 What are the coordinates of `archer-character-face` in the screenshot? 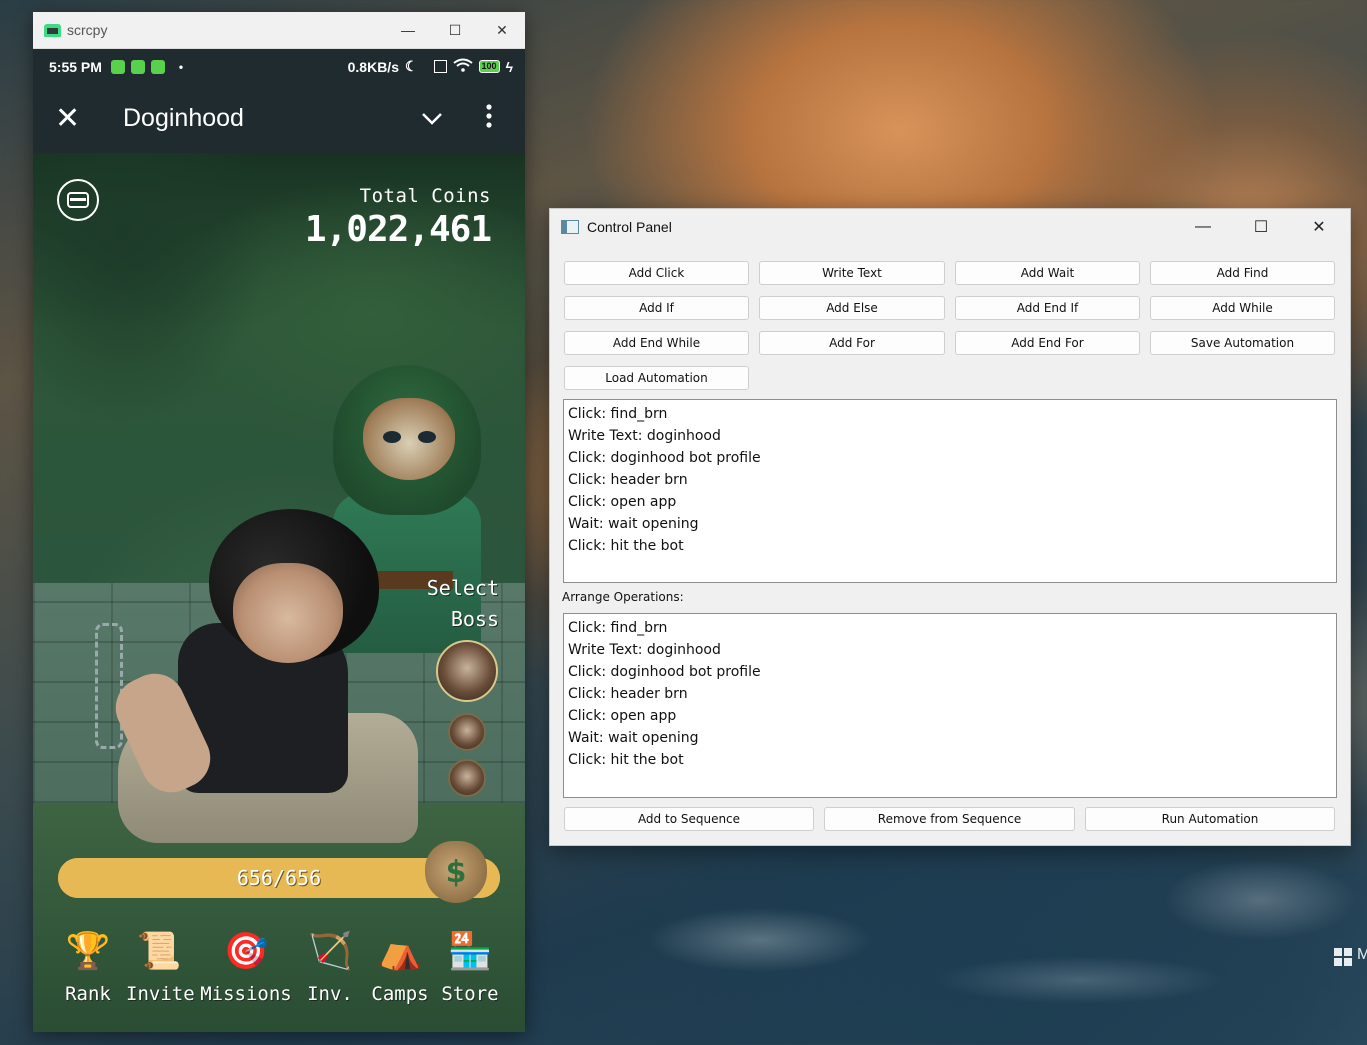 It's located at (409, 439).